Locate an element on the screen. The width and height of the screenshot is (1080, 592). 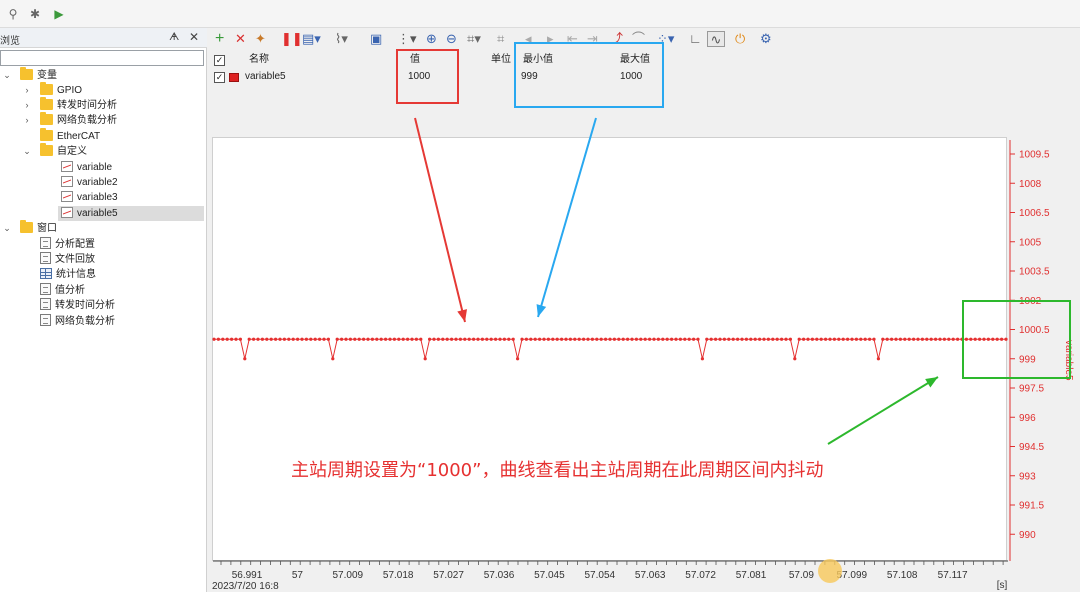
series-line is located at coordinates (610, 348).